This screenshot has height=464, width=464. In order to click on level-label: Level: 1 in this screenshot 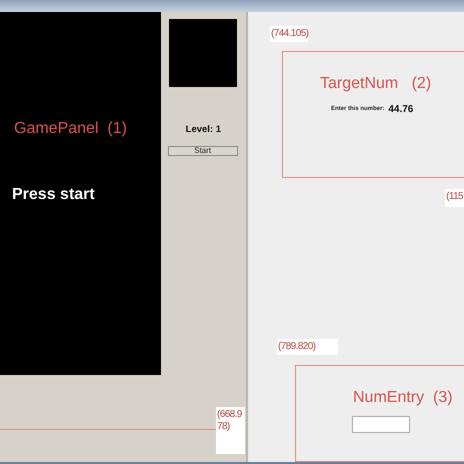, I will do `click(203, 130)`.